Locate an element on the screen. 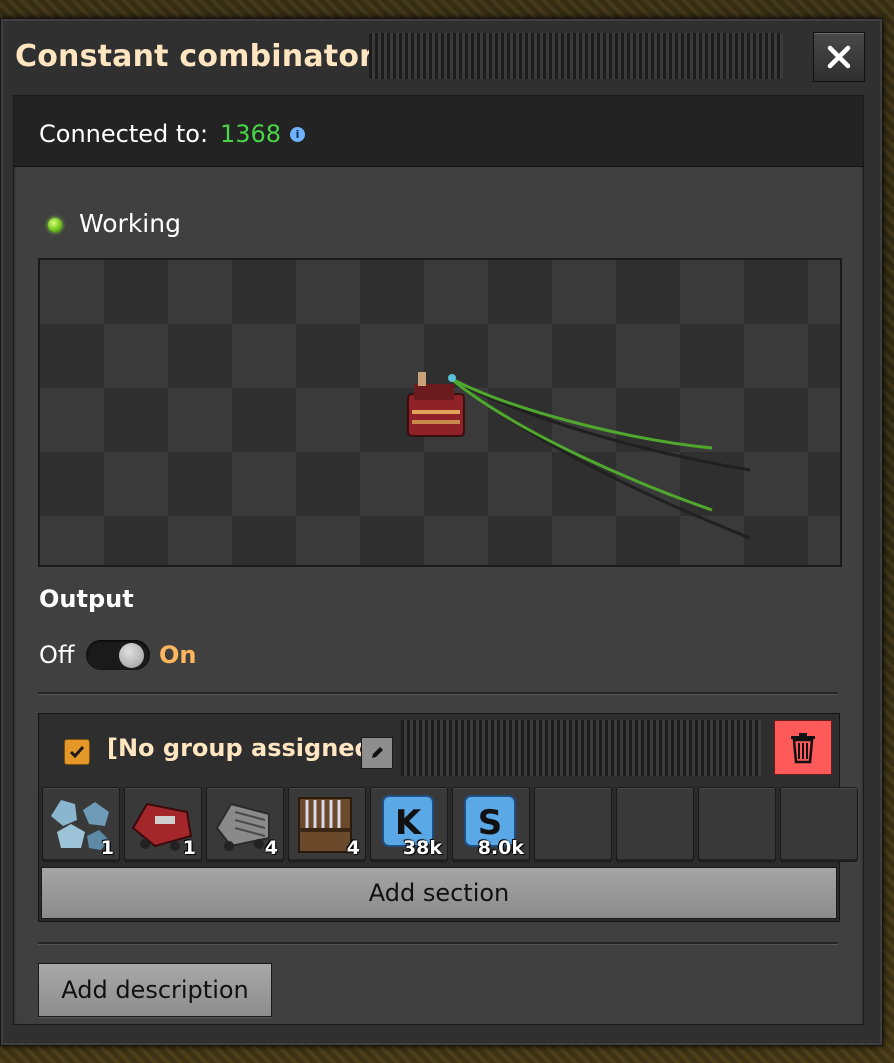 The width and height of the screenshot is (894, 1063). connected-to-label: Connected to: is located at coordinates (124, 134).